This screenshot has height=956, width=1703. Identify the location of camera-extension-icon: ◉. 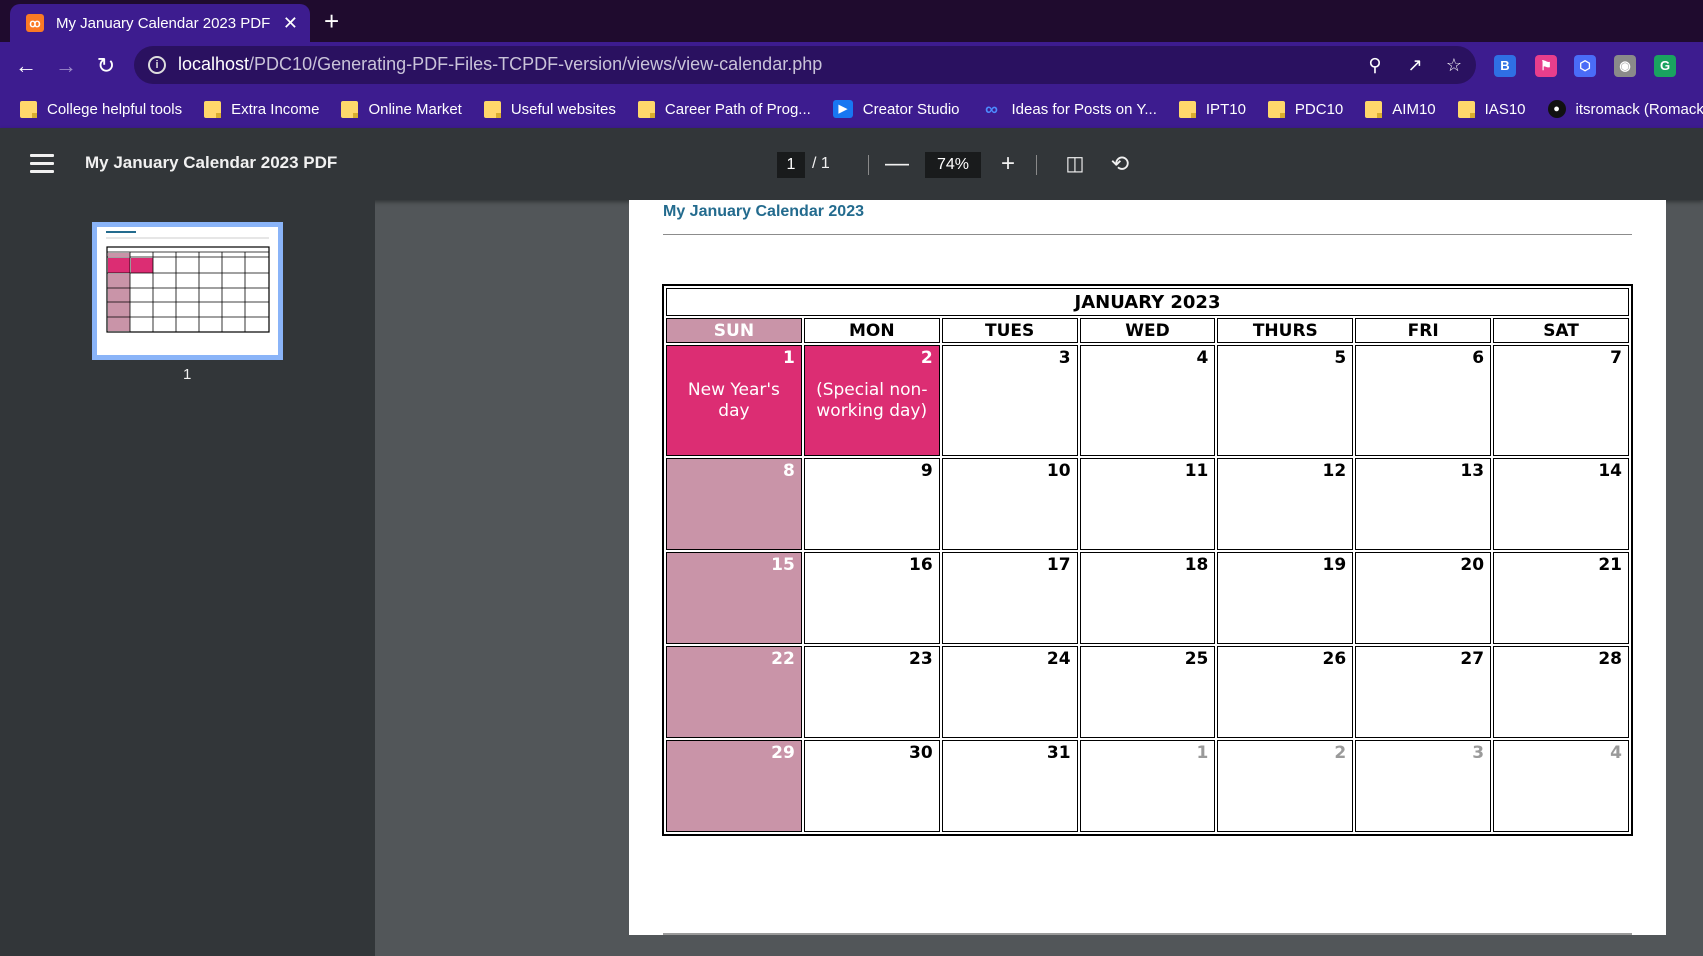
(1625, 66).